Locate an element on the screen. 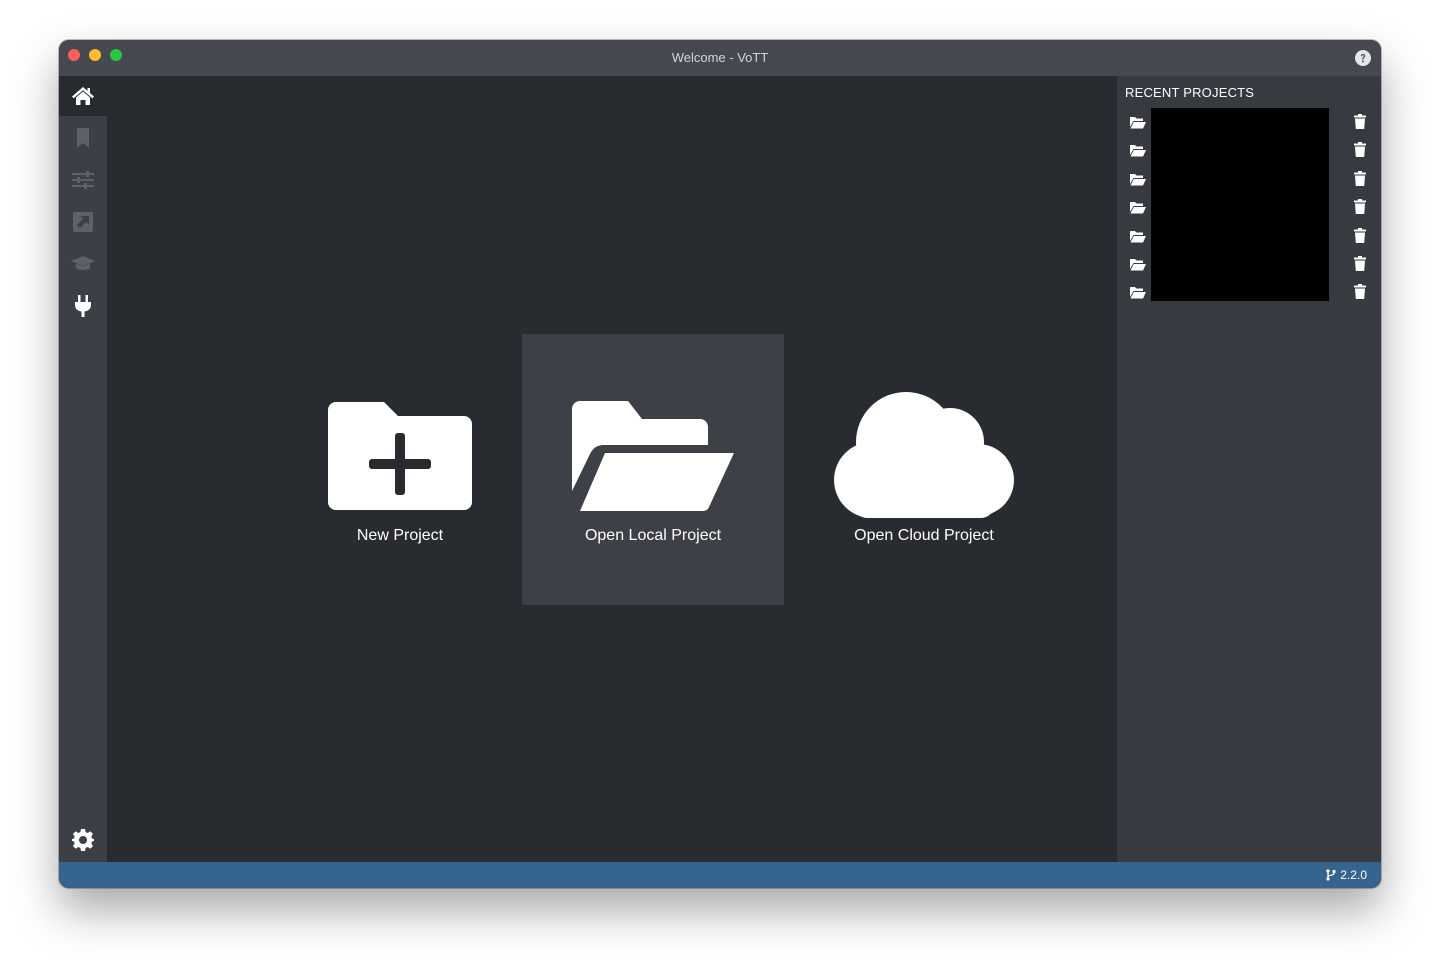 The height and width of the screenshot is (966, 1440). new-project-label: New Project is located at coordinates (400, 535).